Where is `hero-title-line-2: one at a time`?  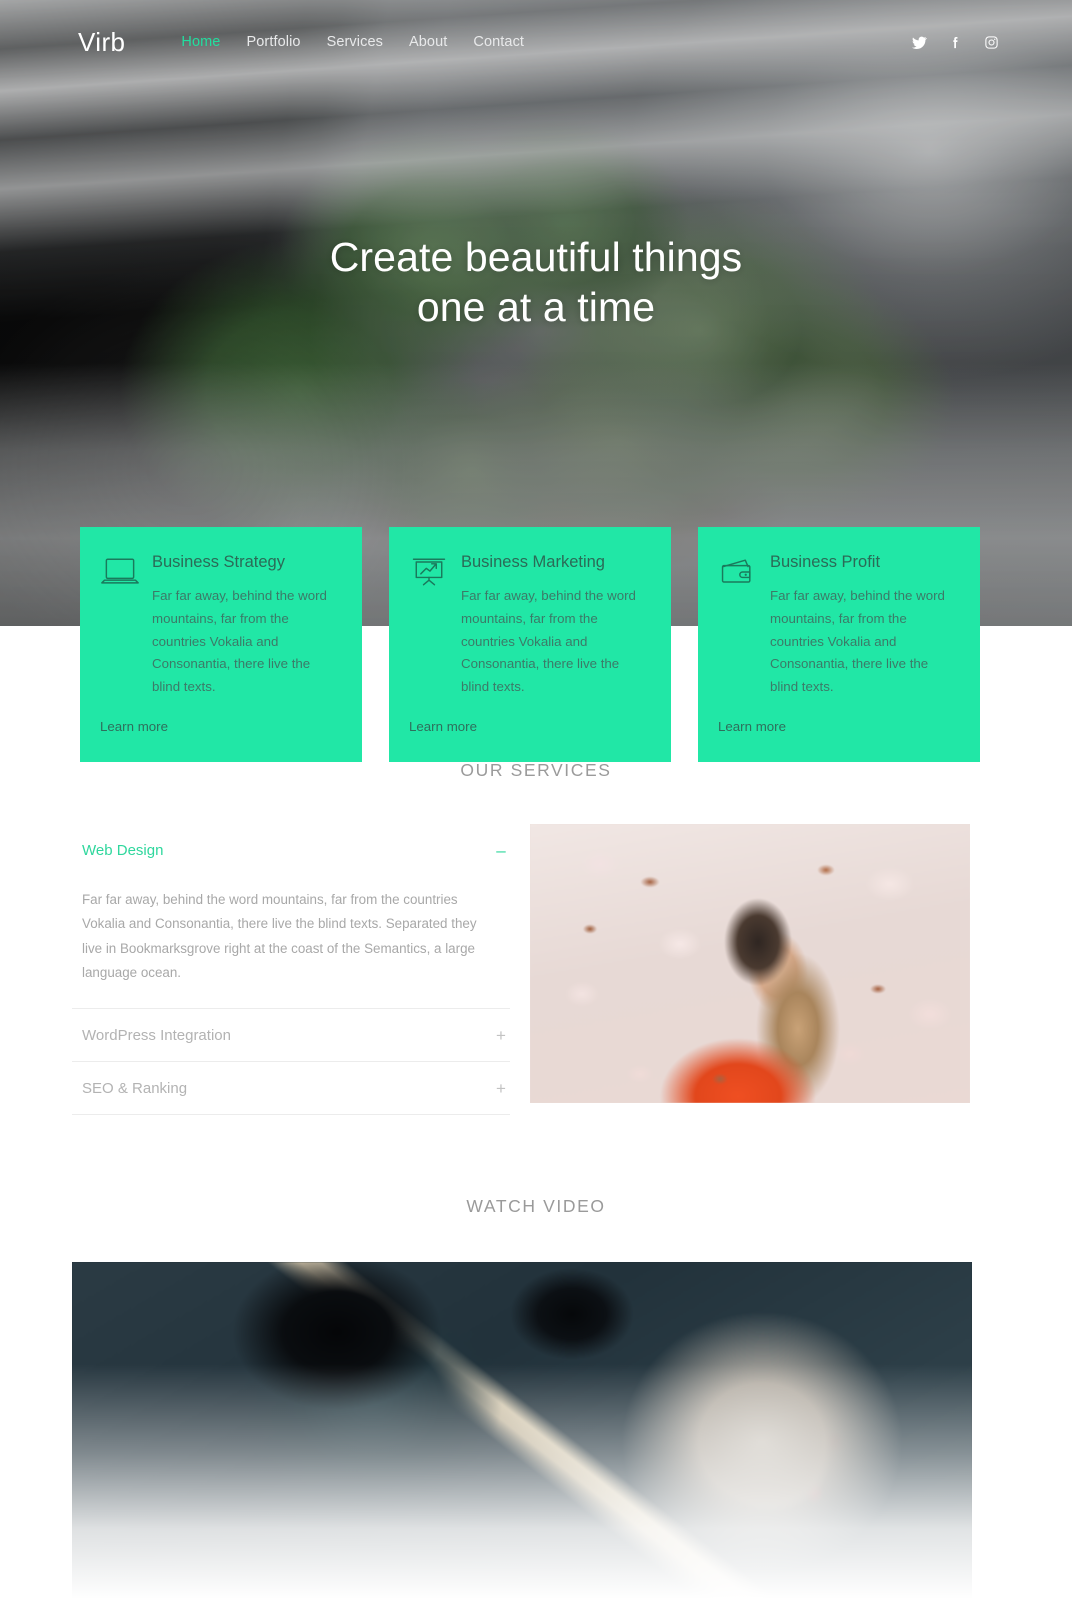 hero-title-line-2: one at a time is located at coordinates (536, 307).